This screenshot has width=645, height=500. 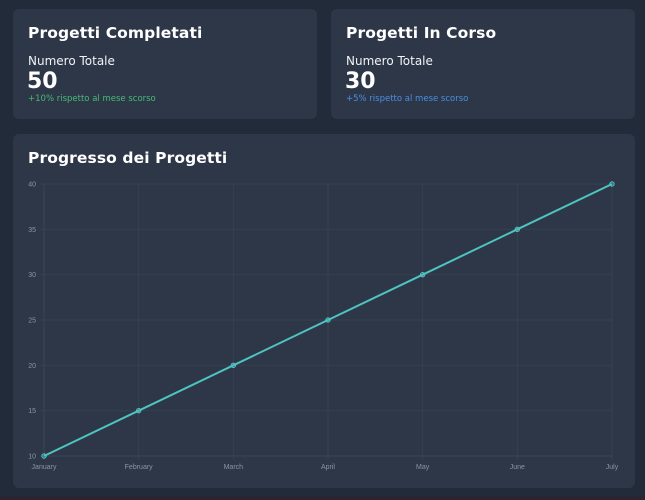 I want to click on completed-total-value: 50, so click(x=42, y=81).